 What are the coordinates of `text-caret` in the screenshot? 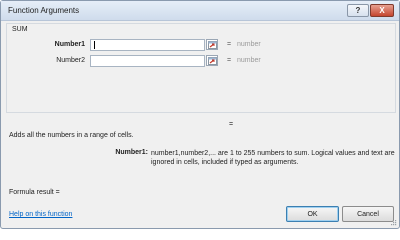 It's located at (94, 45).